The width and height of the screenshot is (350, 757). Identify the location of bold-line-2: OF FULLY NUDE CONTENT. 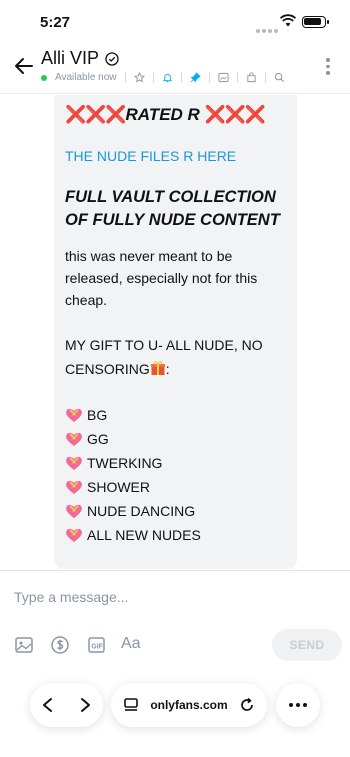
(172, 220).